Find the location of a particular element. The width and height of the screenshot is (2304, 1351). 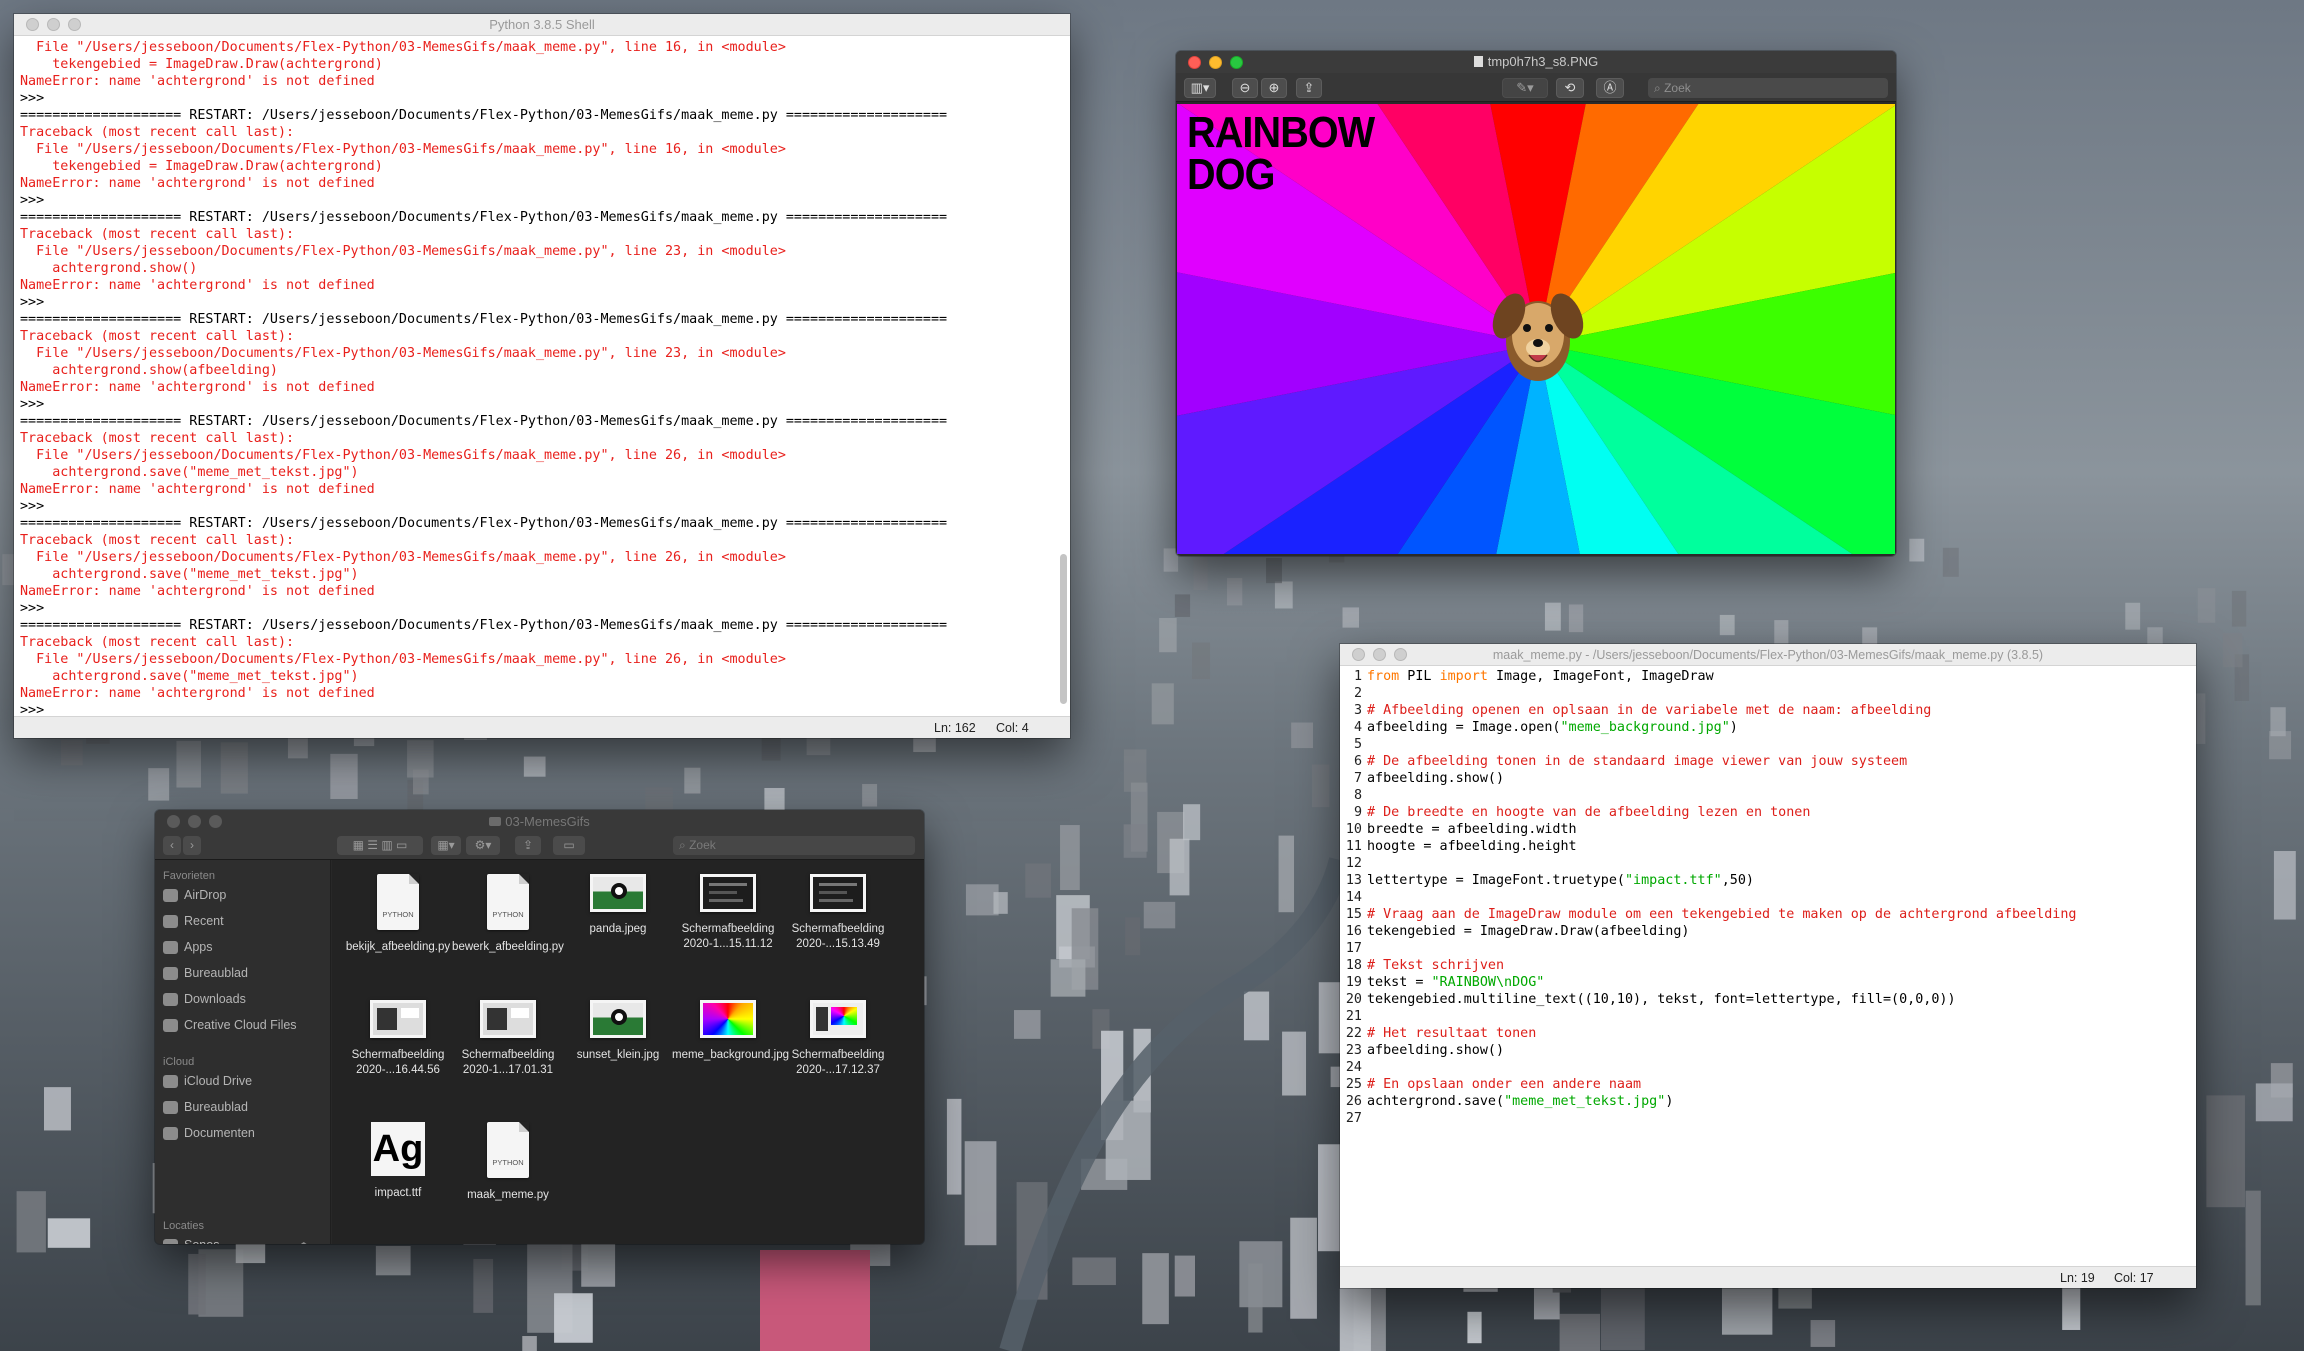

sidebar-item: Recent is located at coordinates (193, 921).